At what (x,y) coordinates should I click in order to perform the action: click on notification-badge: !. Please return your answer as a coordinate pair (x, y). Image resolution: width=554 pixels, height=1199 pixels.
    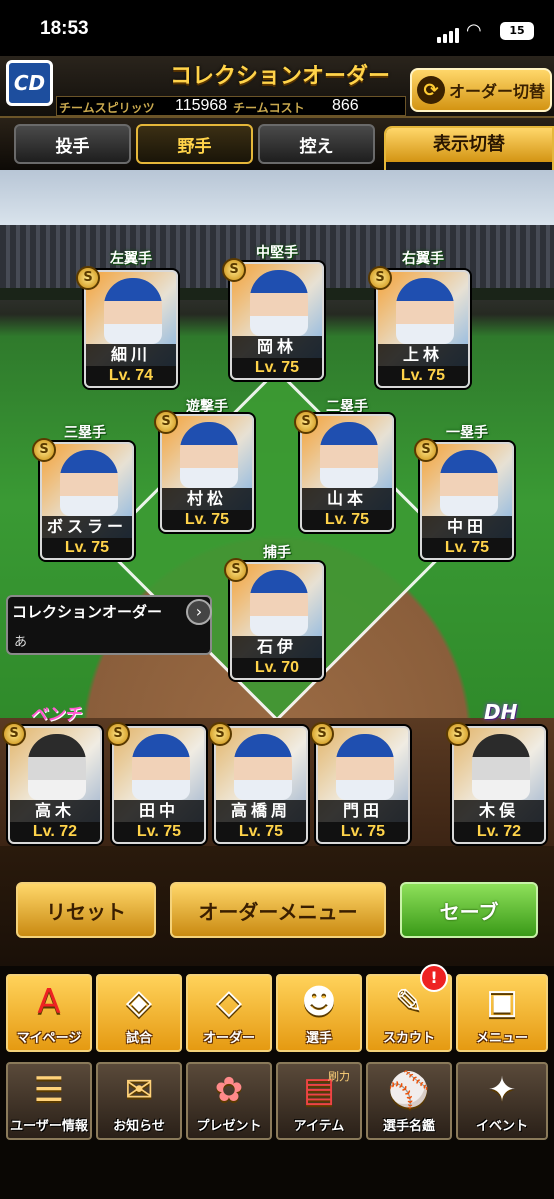
    Looking at the image, I should click on (434, 978).